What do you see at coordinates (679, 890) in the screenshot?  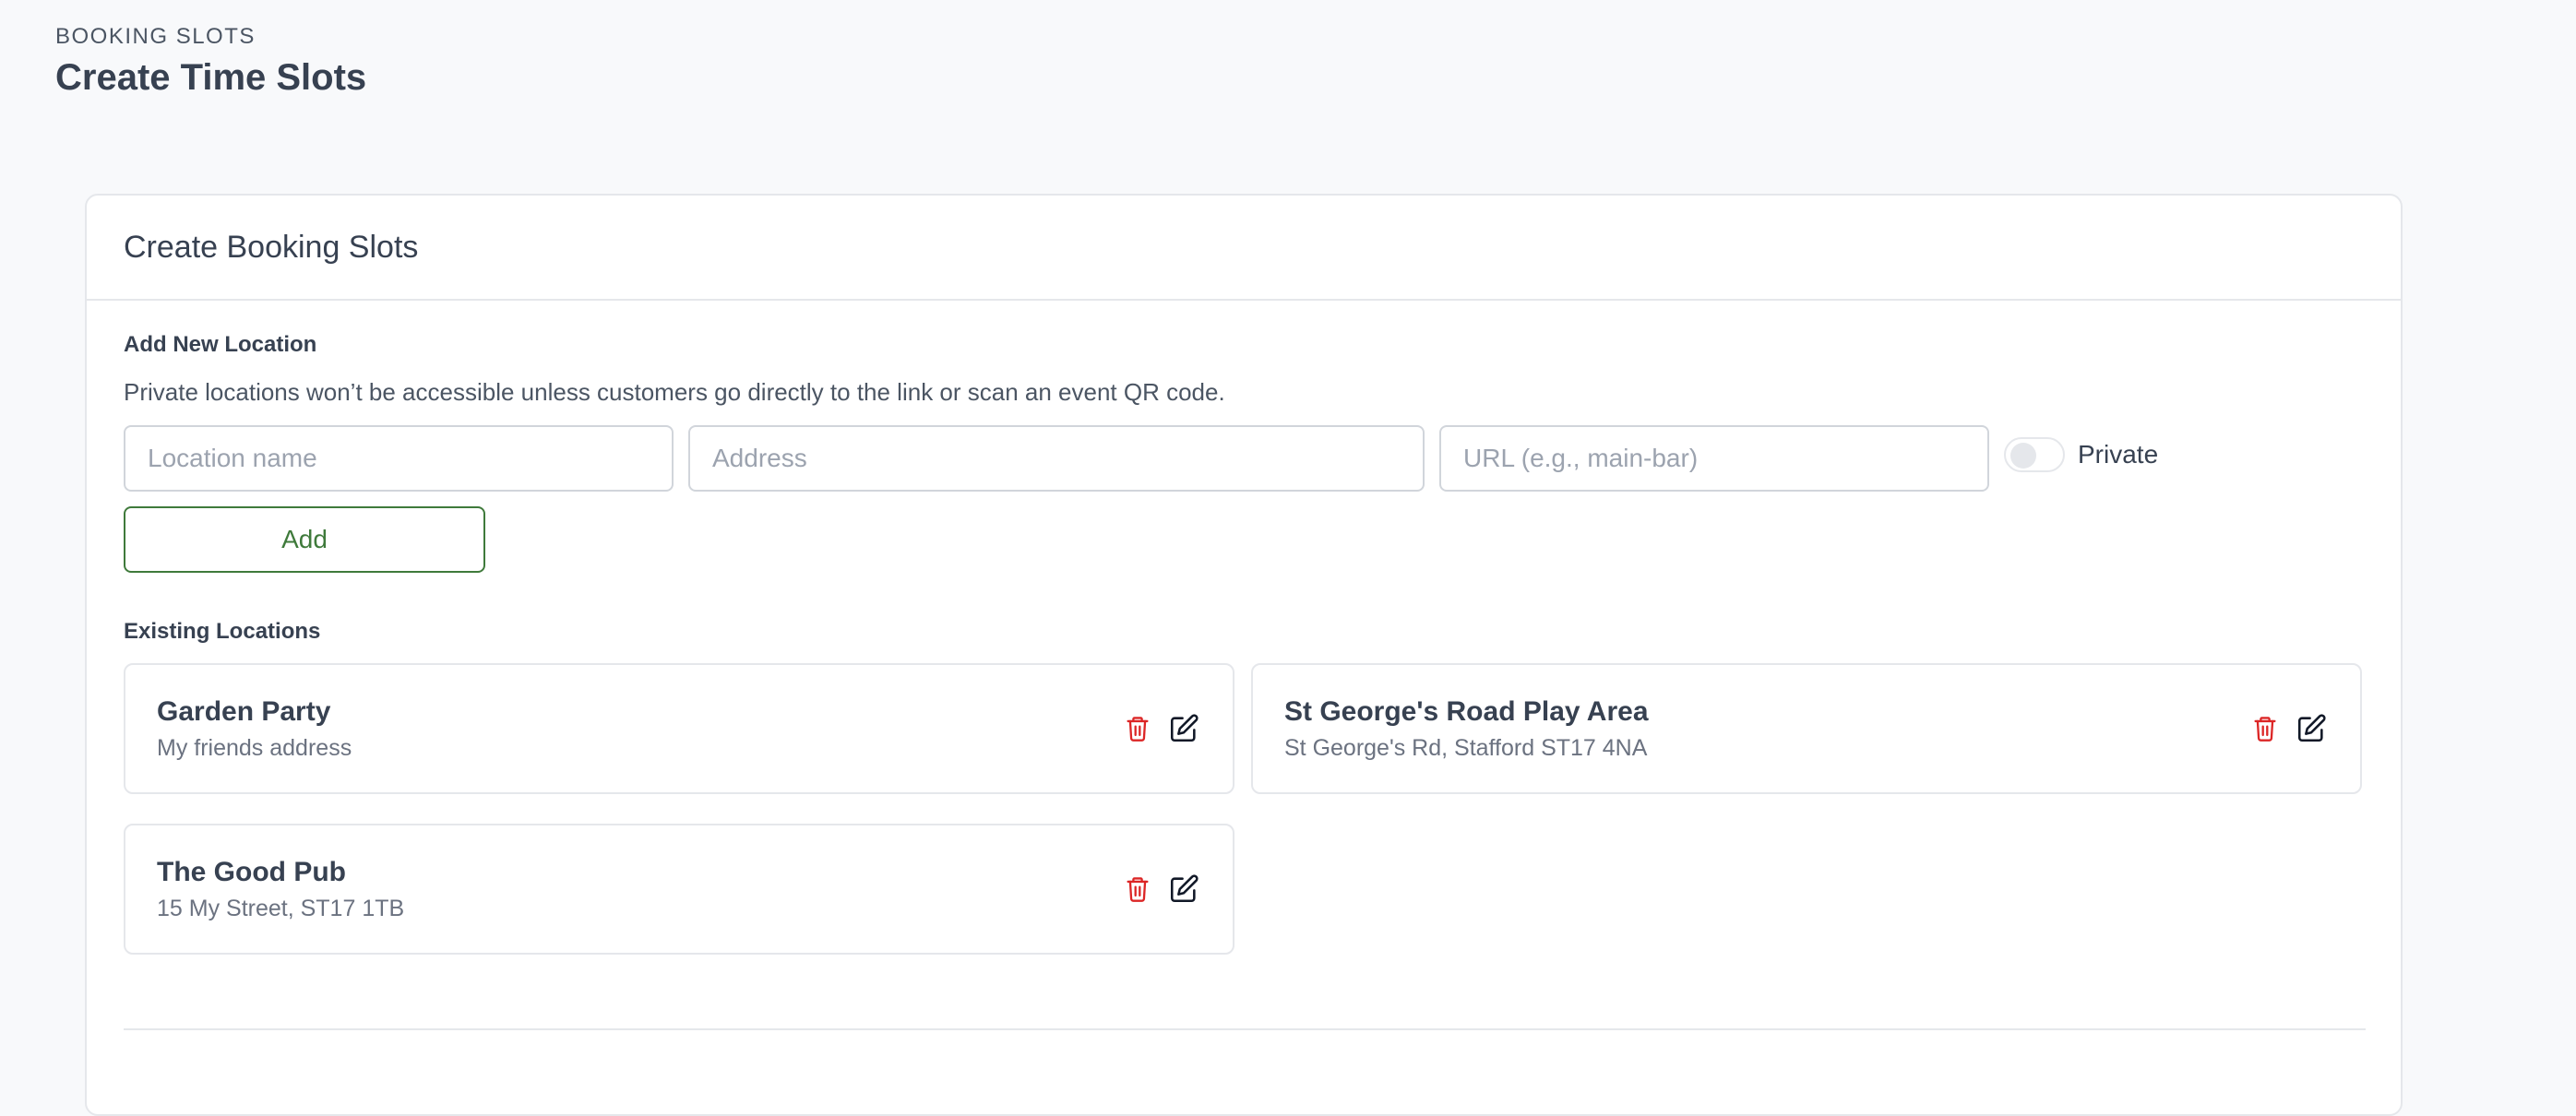 I see `location-card: The Good Pub 15 My Street, ST17 1TB` at bounding box center [679, 890].